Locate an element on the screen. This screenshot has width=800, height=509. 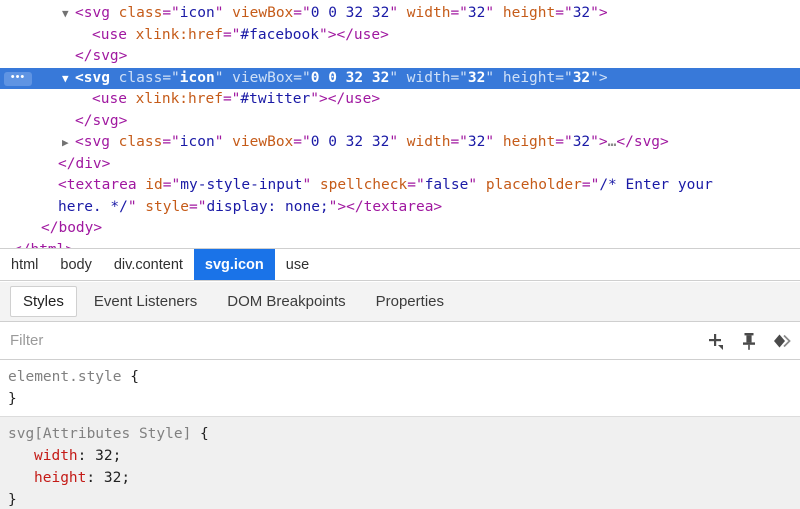
style-rule: element.style {} is located at coordinates (400, 388).